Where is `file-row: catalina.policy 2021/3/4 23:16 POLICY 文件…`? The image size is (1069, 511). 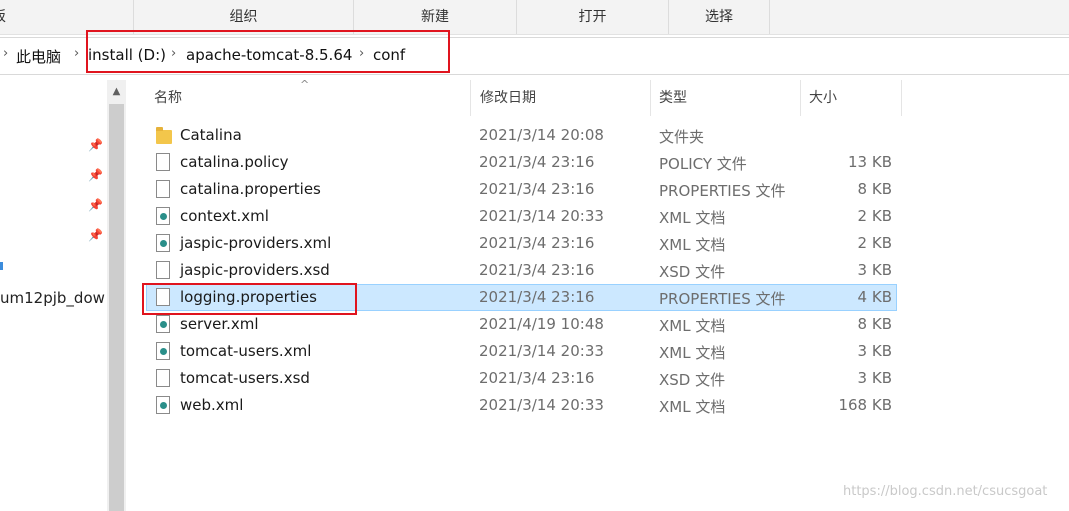
file-row: catalina.policy 2021/3/4 23:16 POLICY 文件… is located at coordinates (521, 162).